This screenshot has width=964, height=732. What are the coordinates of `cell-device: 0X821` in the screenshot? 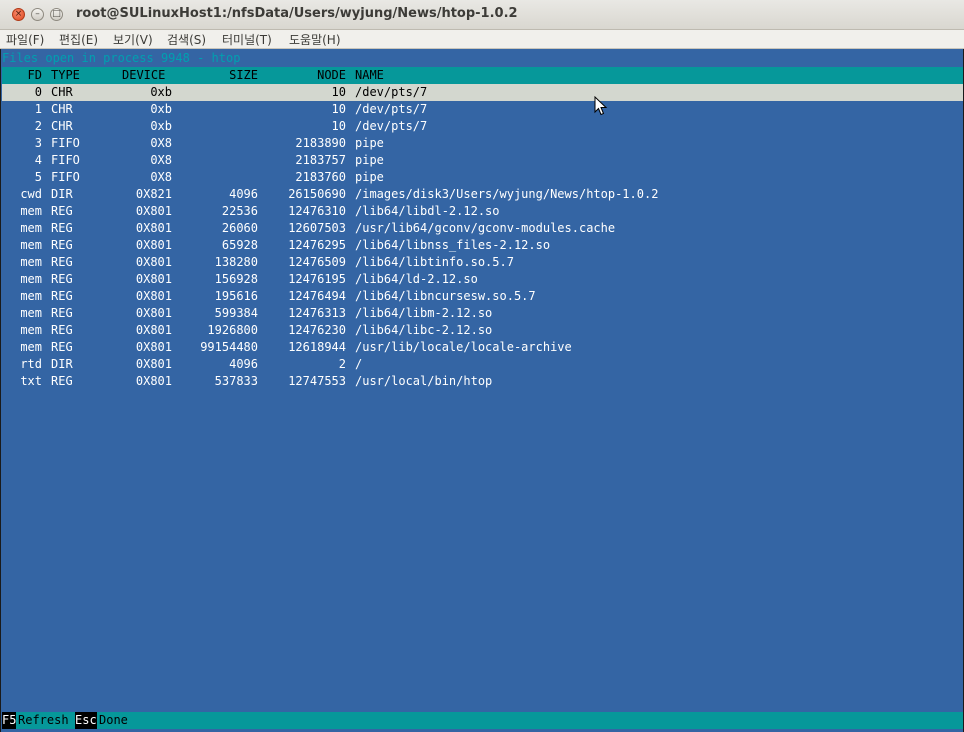 It's located at (153, 194).